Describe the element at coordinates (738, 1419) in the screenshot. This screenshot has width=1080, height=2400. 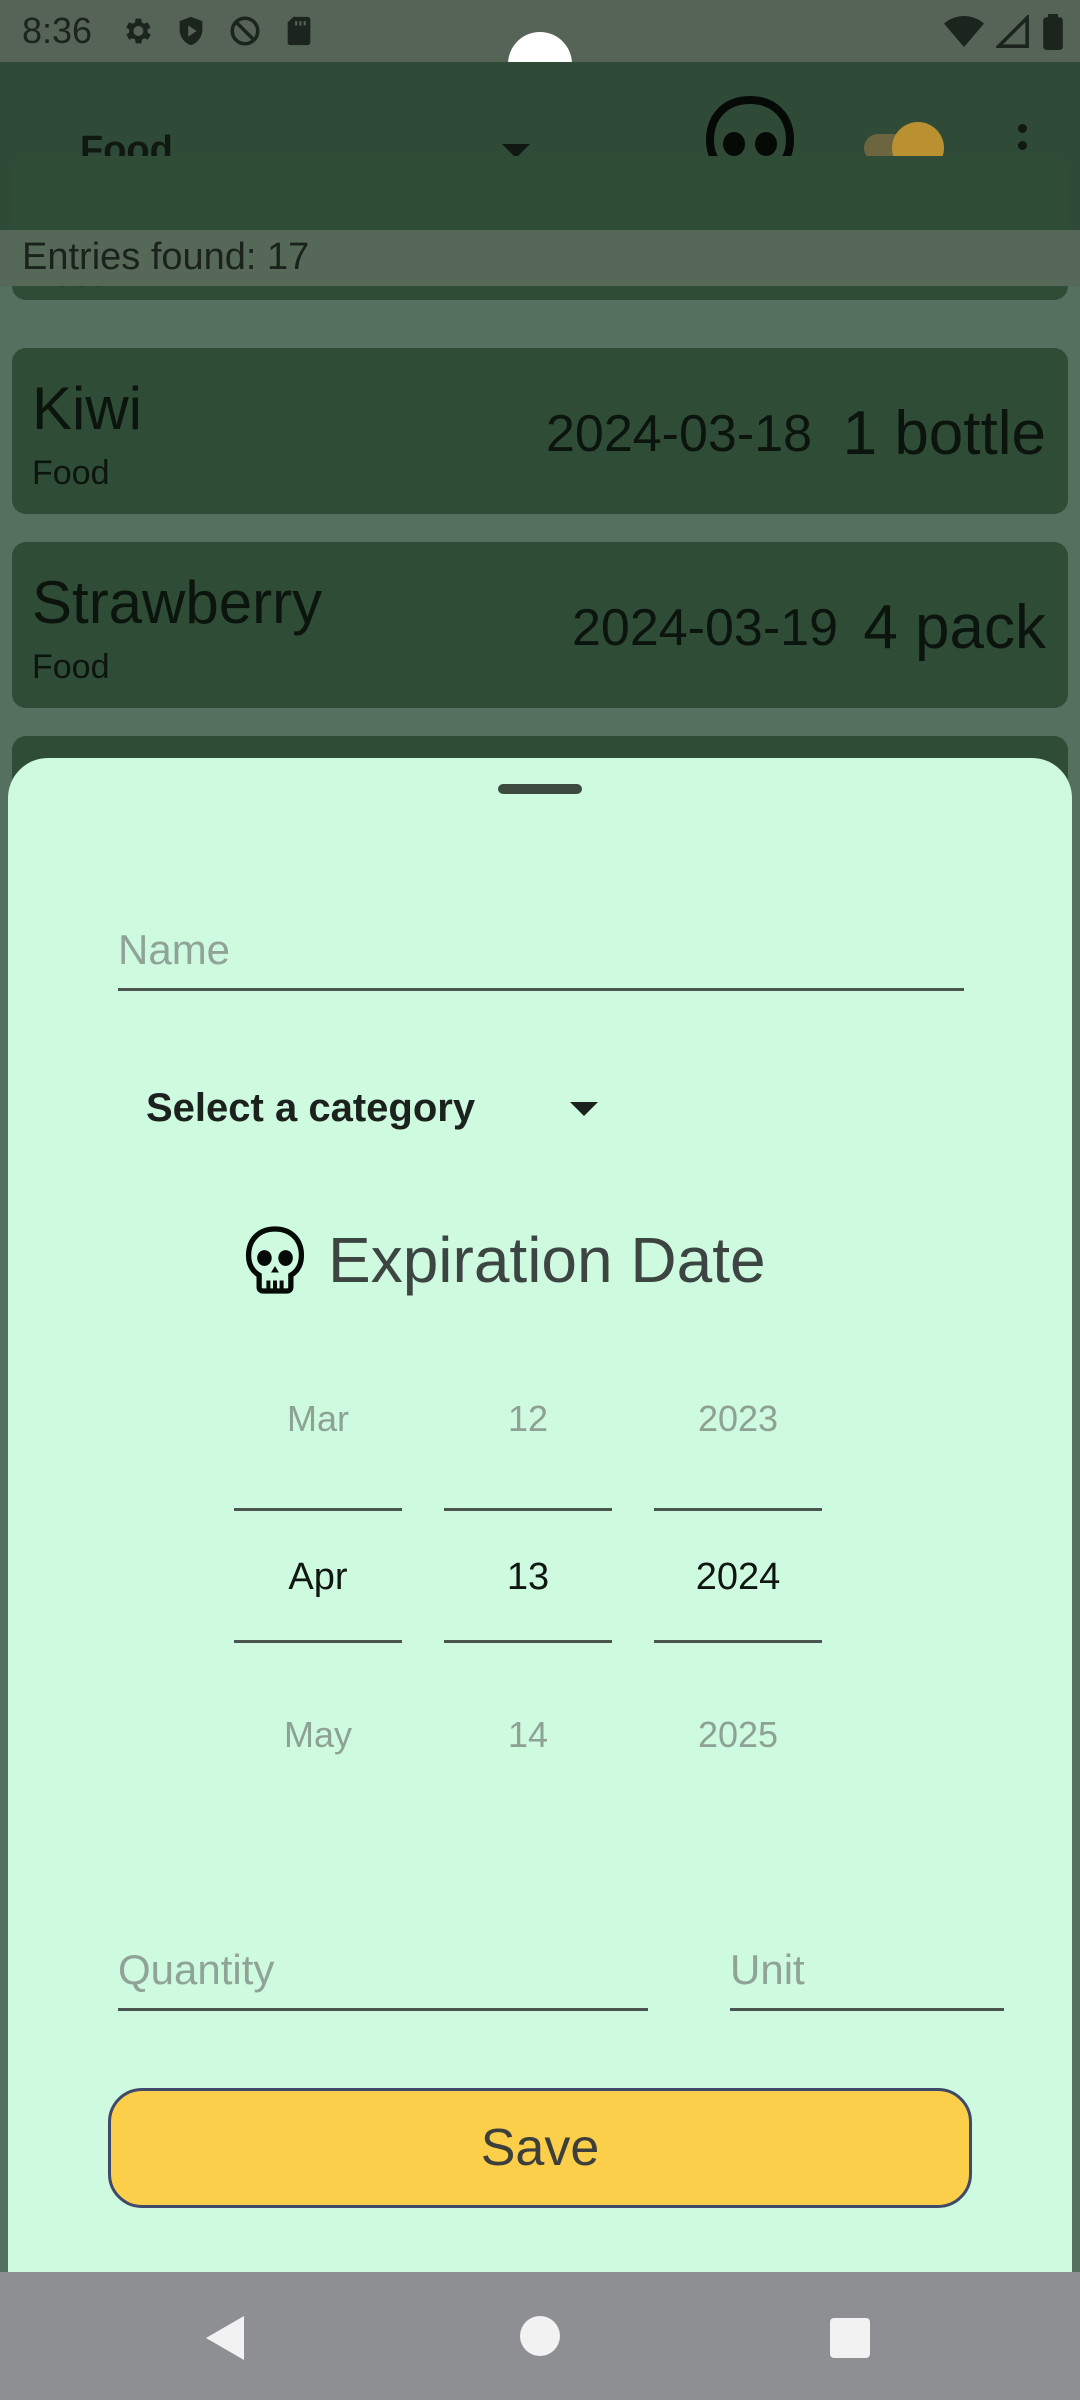
I see `year-prev: 2023` at that location.